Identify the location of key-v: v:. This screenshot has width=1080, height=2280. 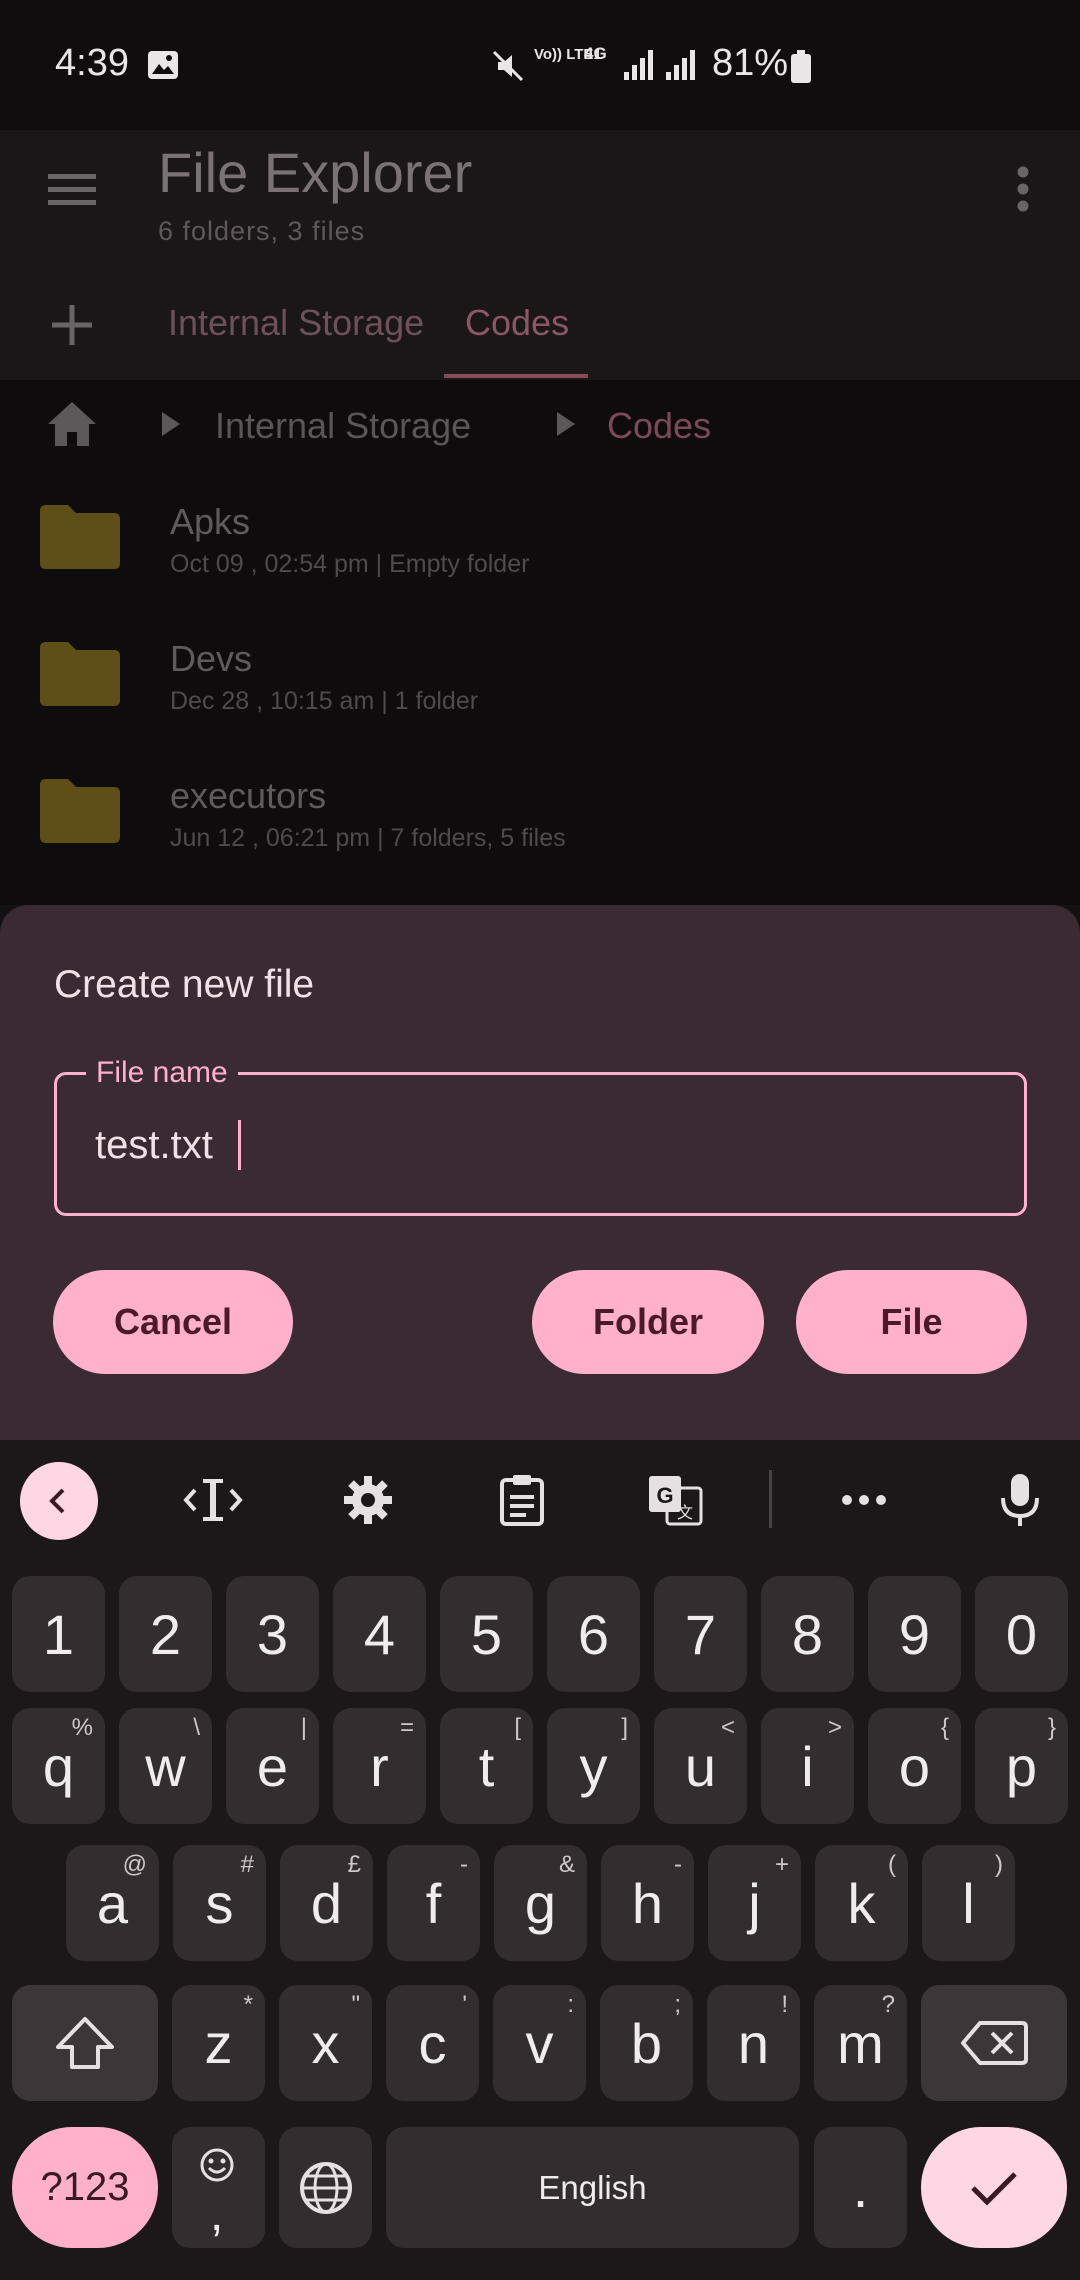
(539, 2043).